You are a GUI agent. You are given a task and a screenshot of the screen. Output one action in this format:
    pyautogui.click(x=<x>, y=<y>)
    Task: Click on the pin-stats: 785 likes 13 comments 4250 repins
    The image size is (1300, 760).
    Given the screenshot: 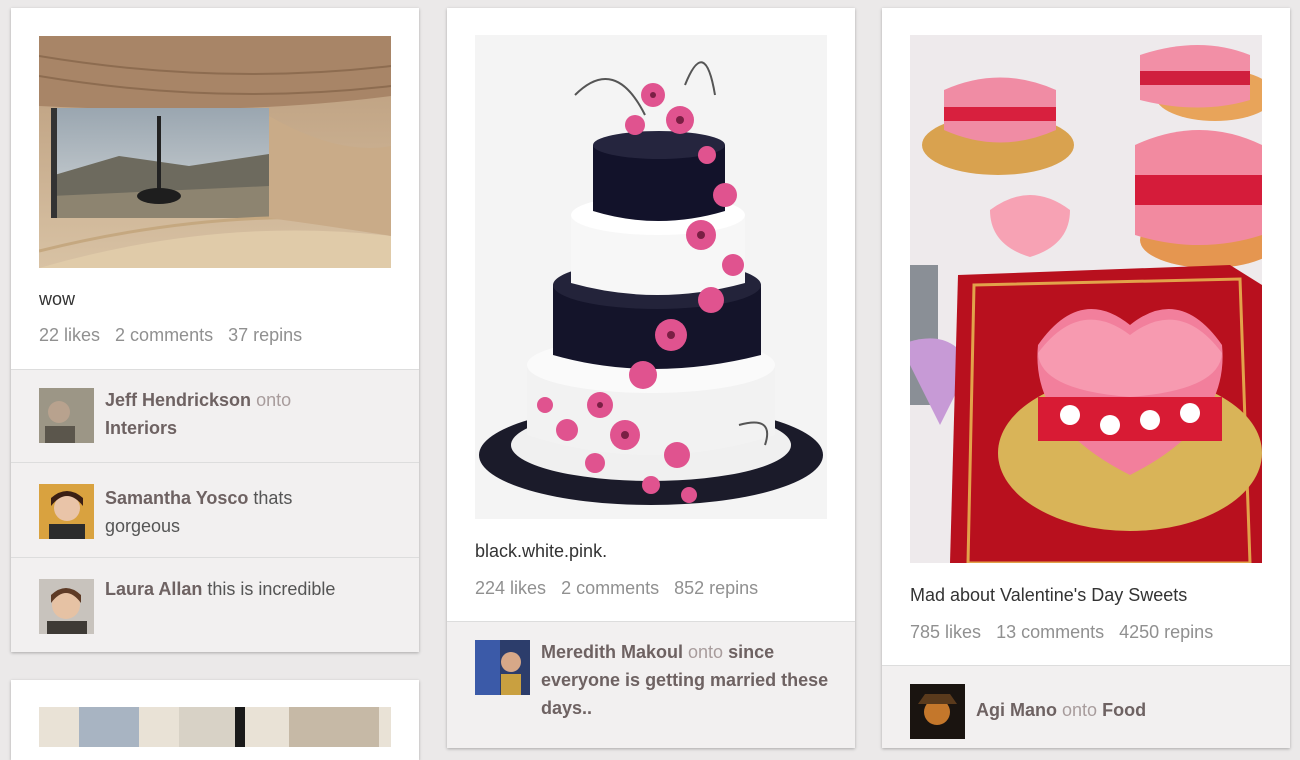 What is the action you would take?
    pyautogui.click(x=1066, y=632)
    